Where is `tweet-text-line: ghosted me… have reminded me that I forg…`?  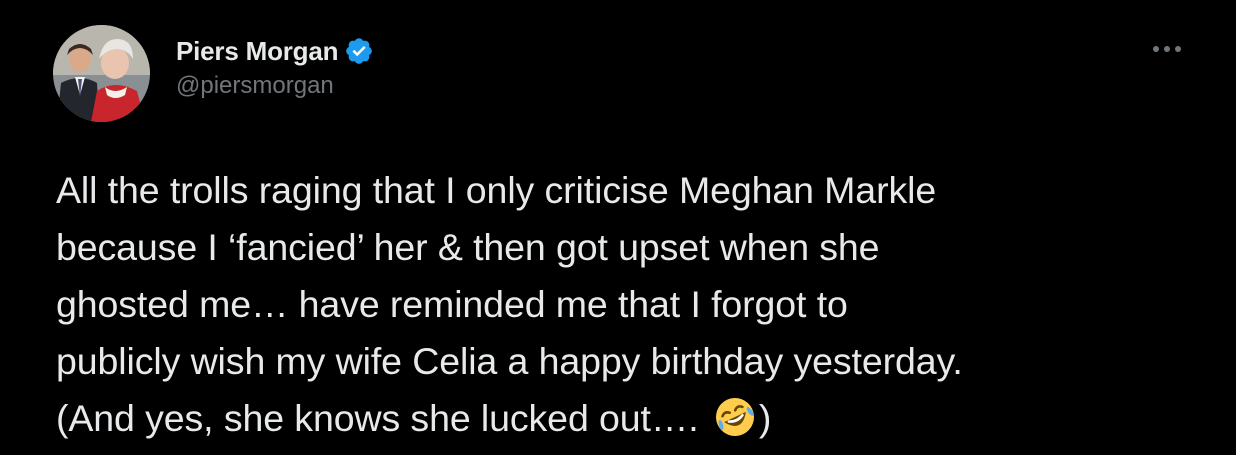 tweet-text-line: ghosted me… have reminded me that I forg… is located at coordinates (452, 304).